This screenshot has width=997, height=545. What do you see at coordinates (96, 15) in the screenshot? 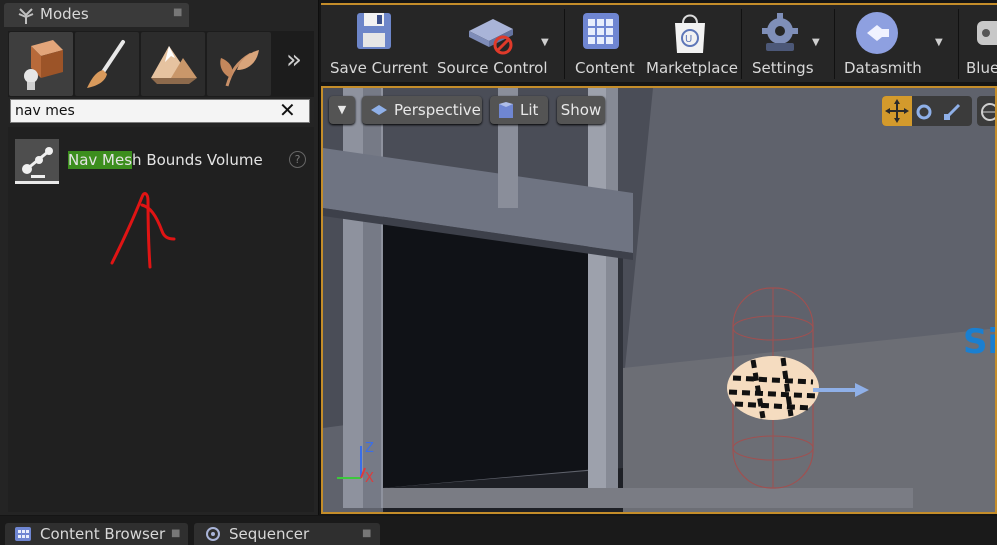
I see `modes-tab: Modes ■` at bounding box center [96, 15].